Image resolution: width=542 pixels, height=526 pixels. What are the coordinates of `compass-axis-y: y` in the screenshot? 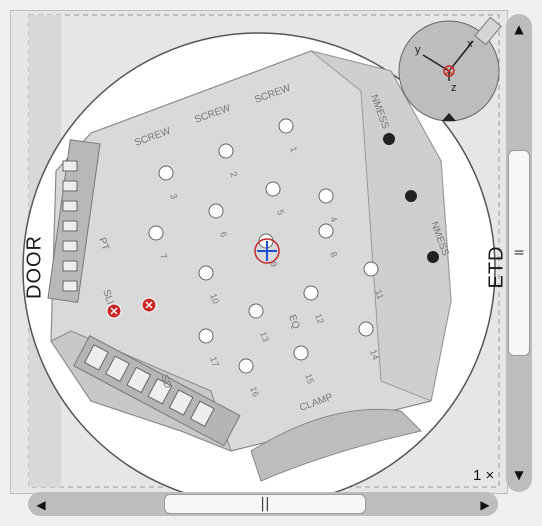 It's located at (418, 50).